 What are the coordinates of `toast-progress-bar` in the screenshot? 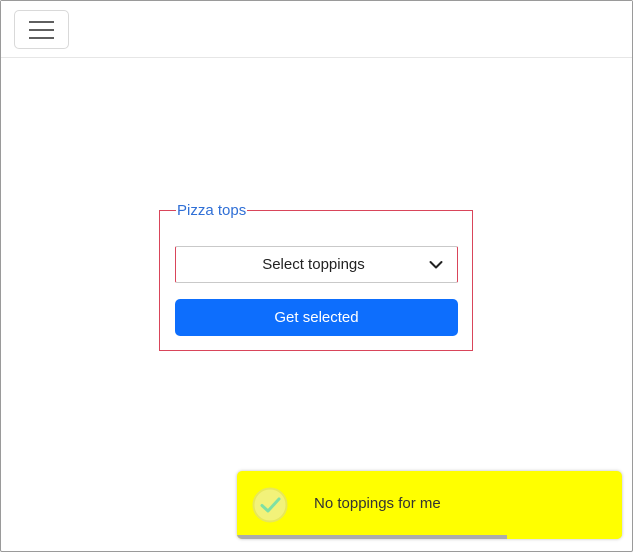 It's located at (372, 537).